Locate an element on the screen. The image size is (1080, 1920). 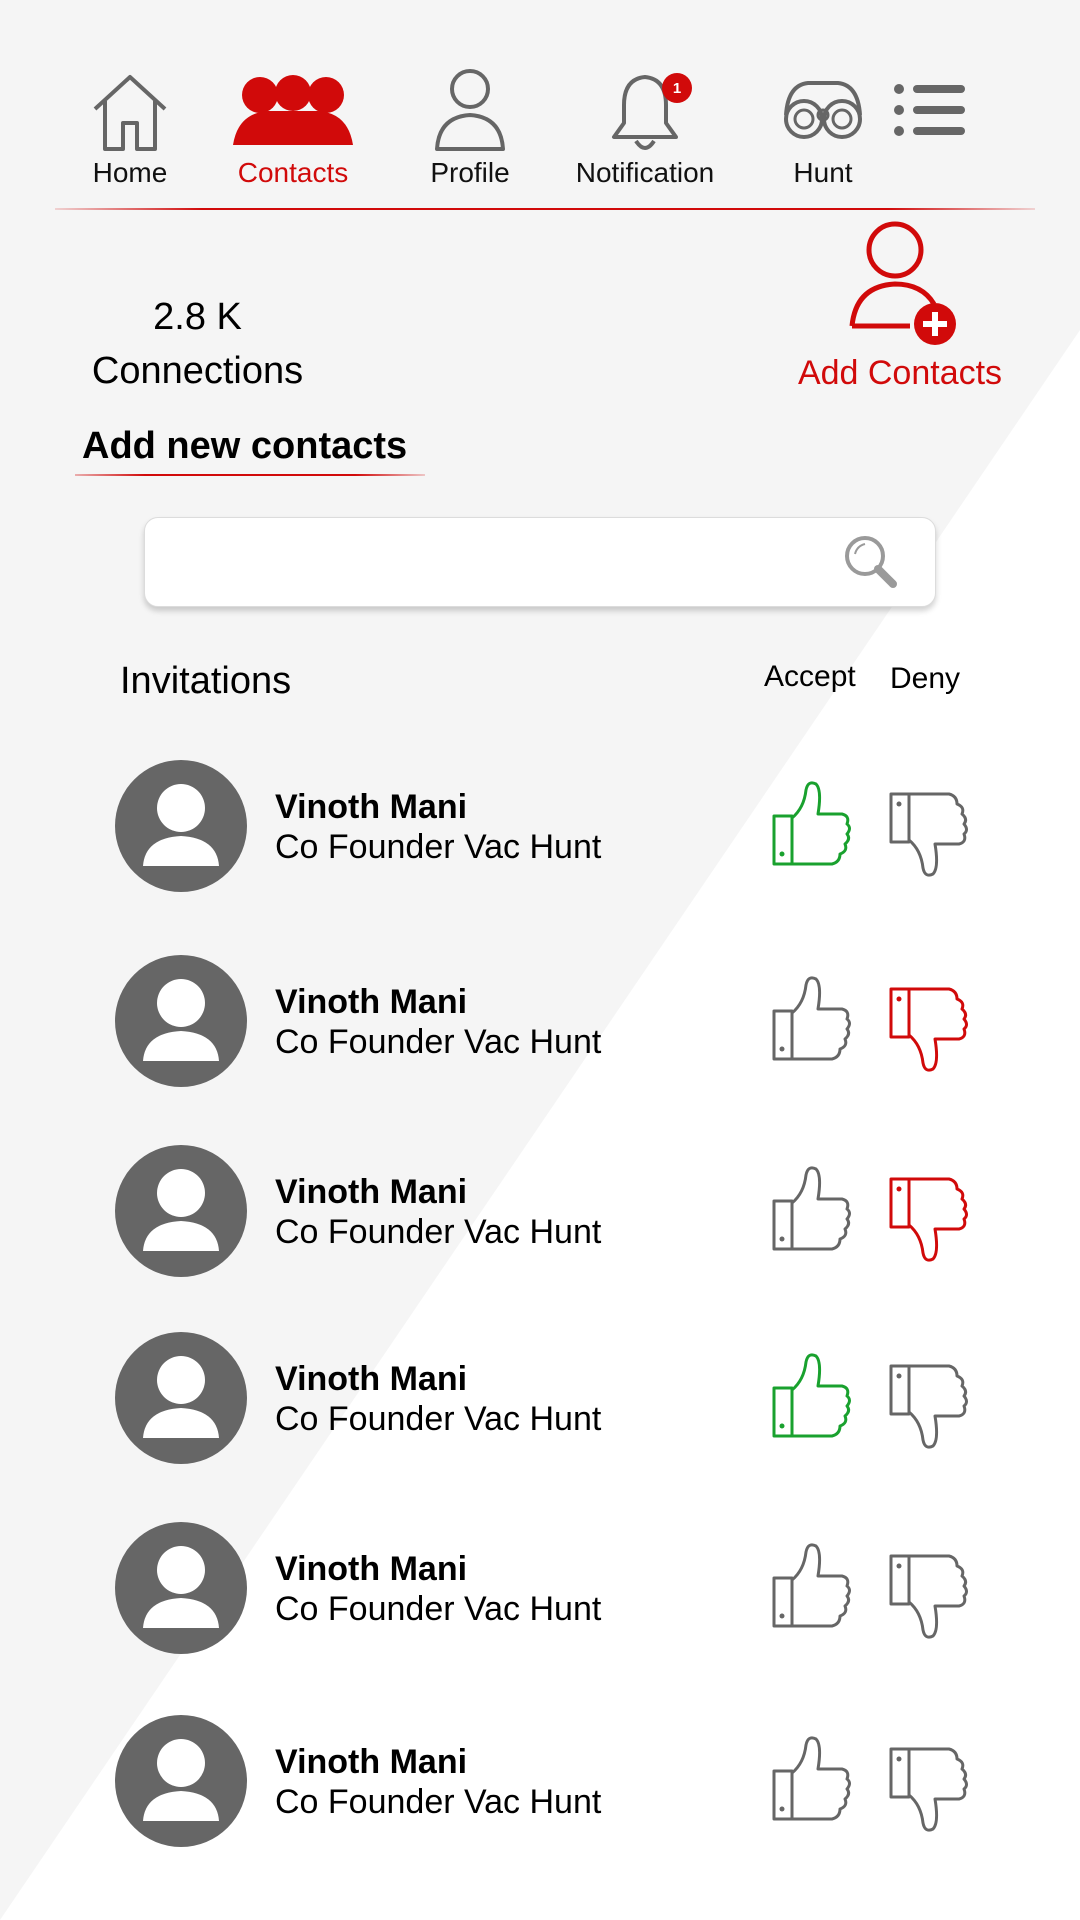
nav-item-menu is located at coordinates (930, 110).